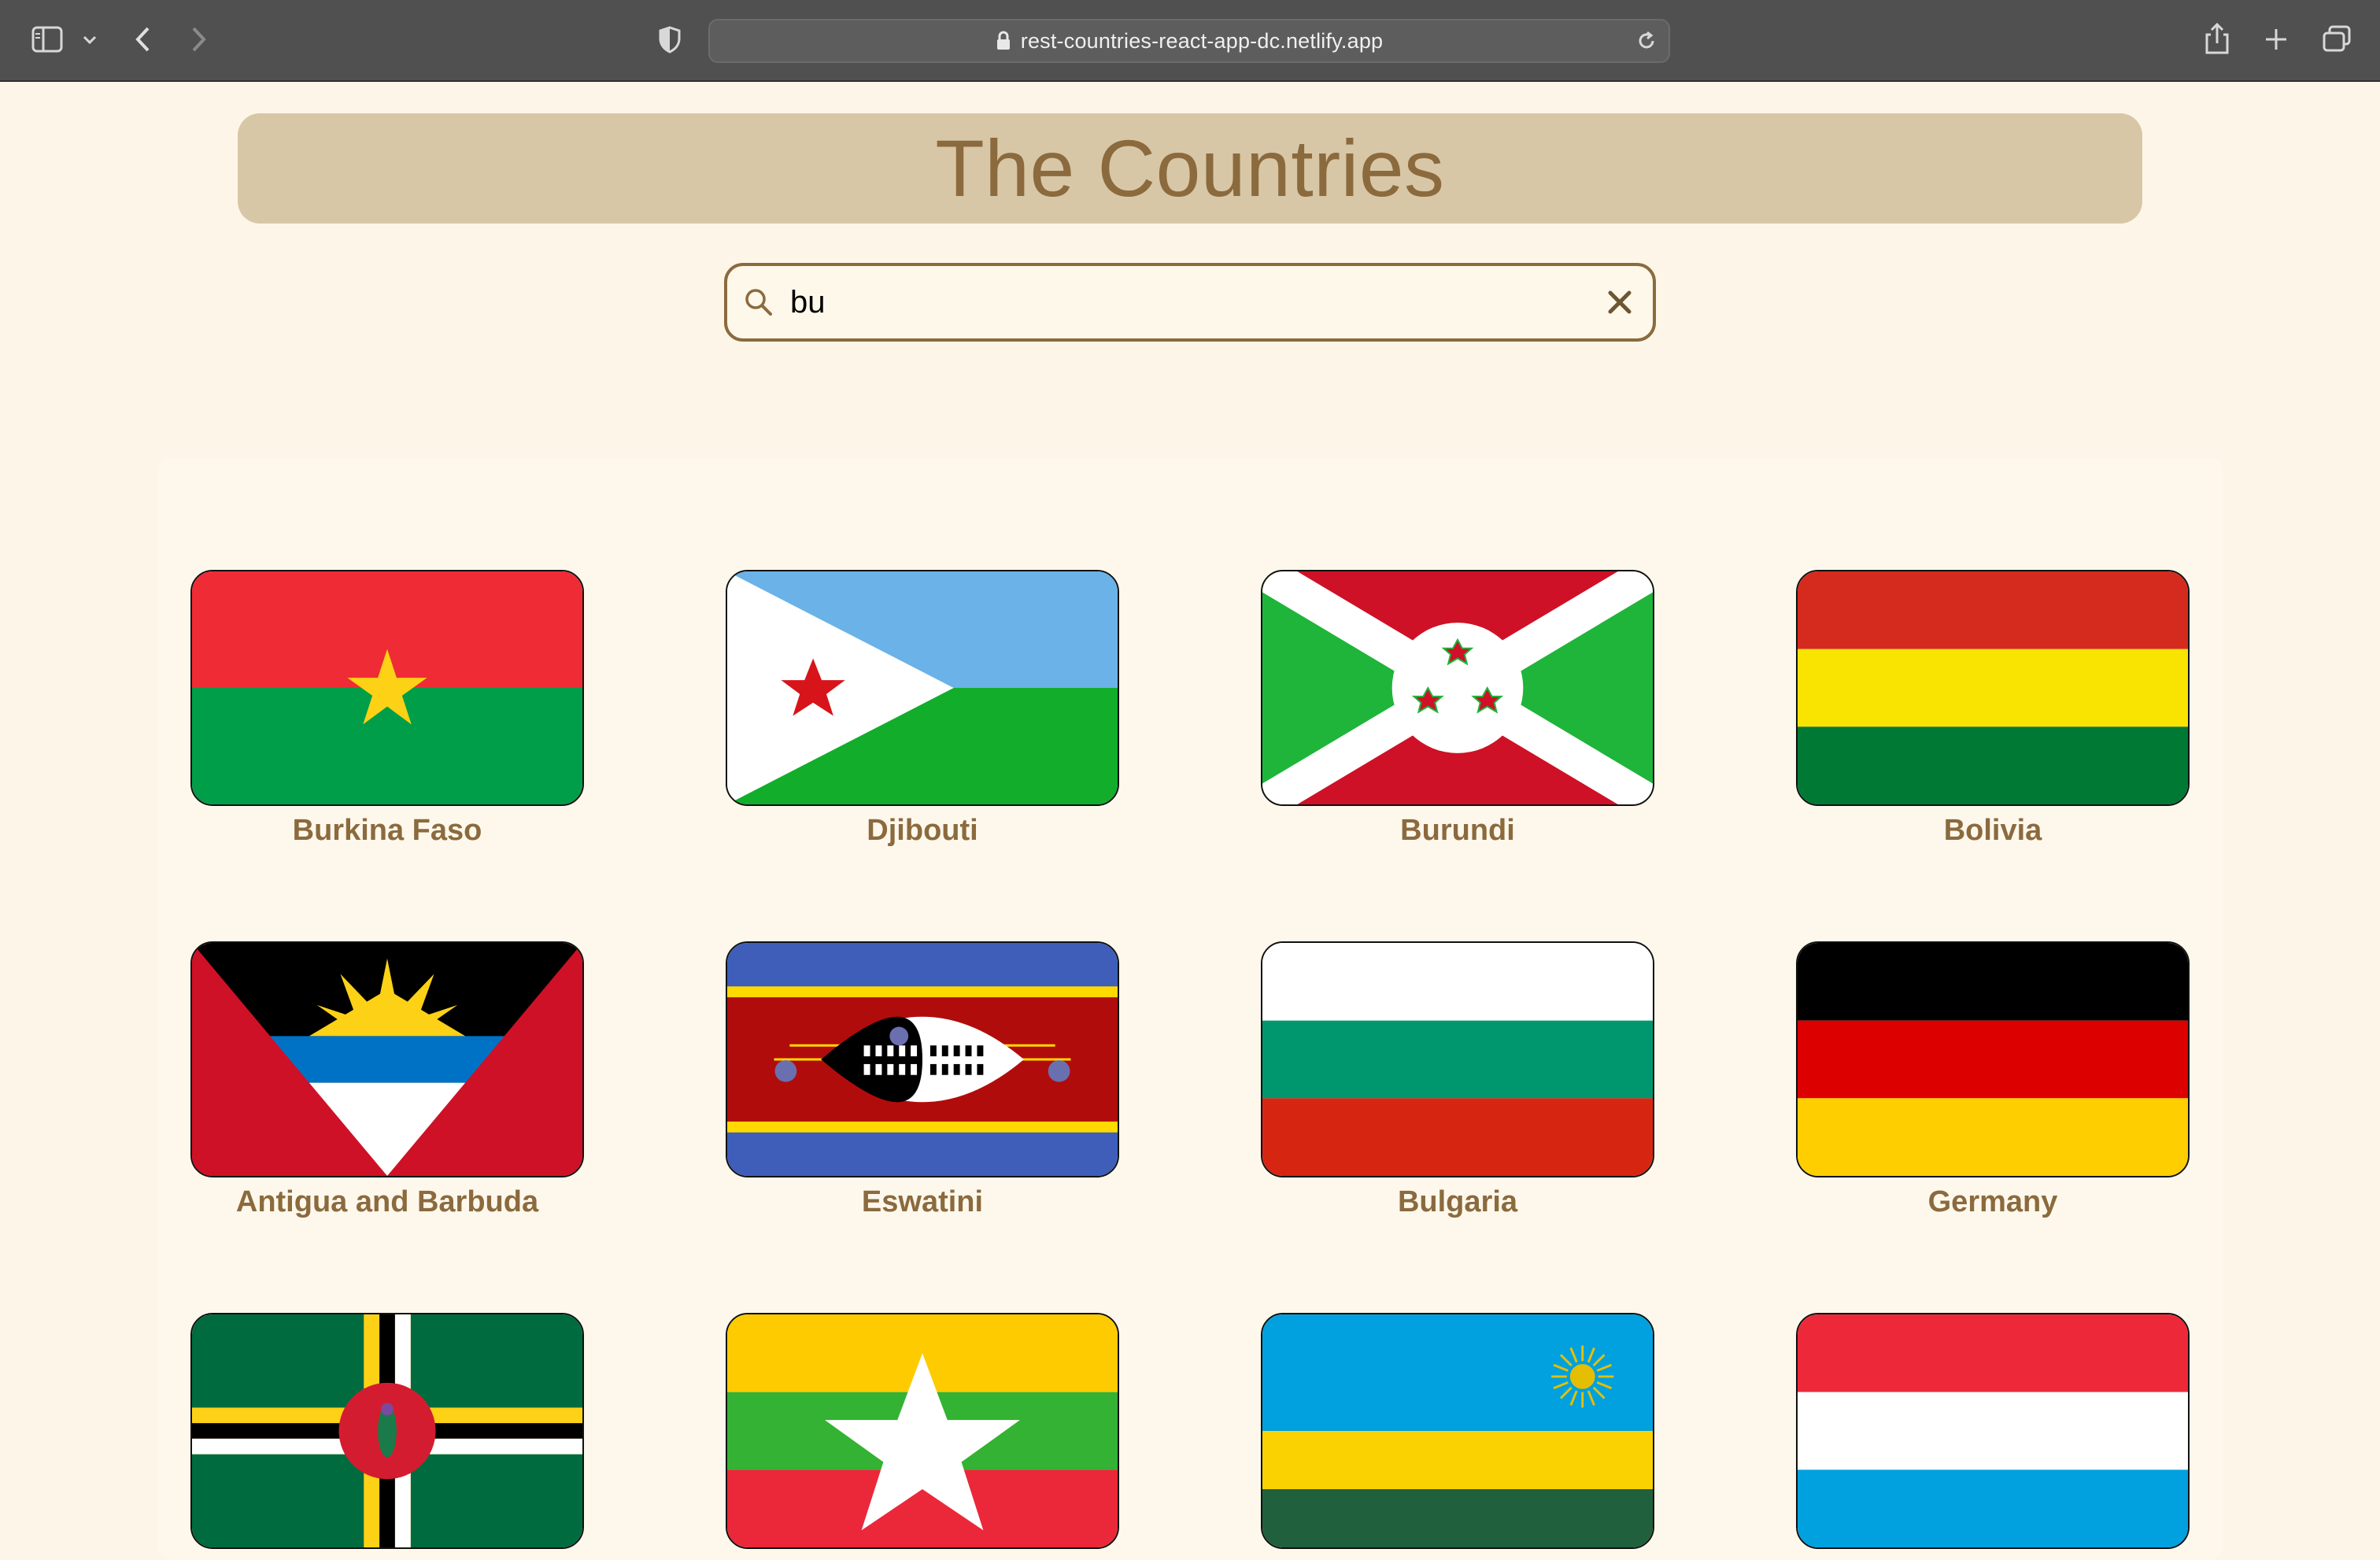 The image size is (2380, 1560). I want to click on bolivia-flag-icon, so click(1993, 688).